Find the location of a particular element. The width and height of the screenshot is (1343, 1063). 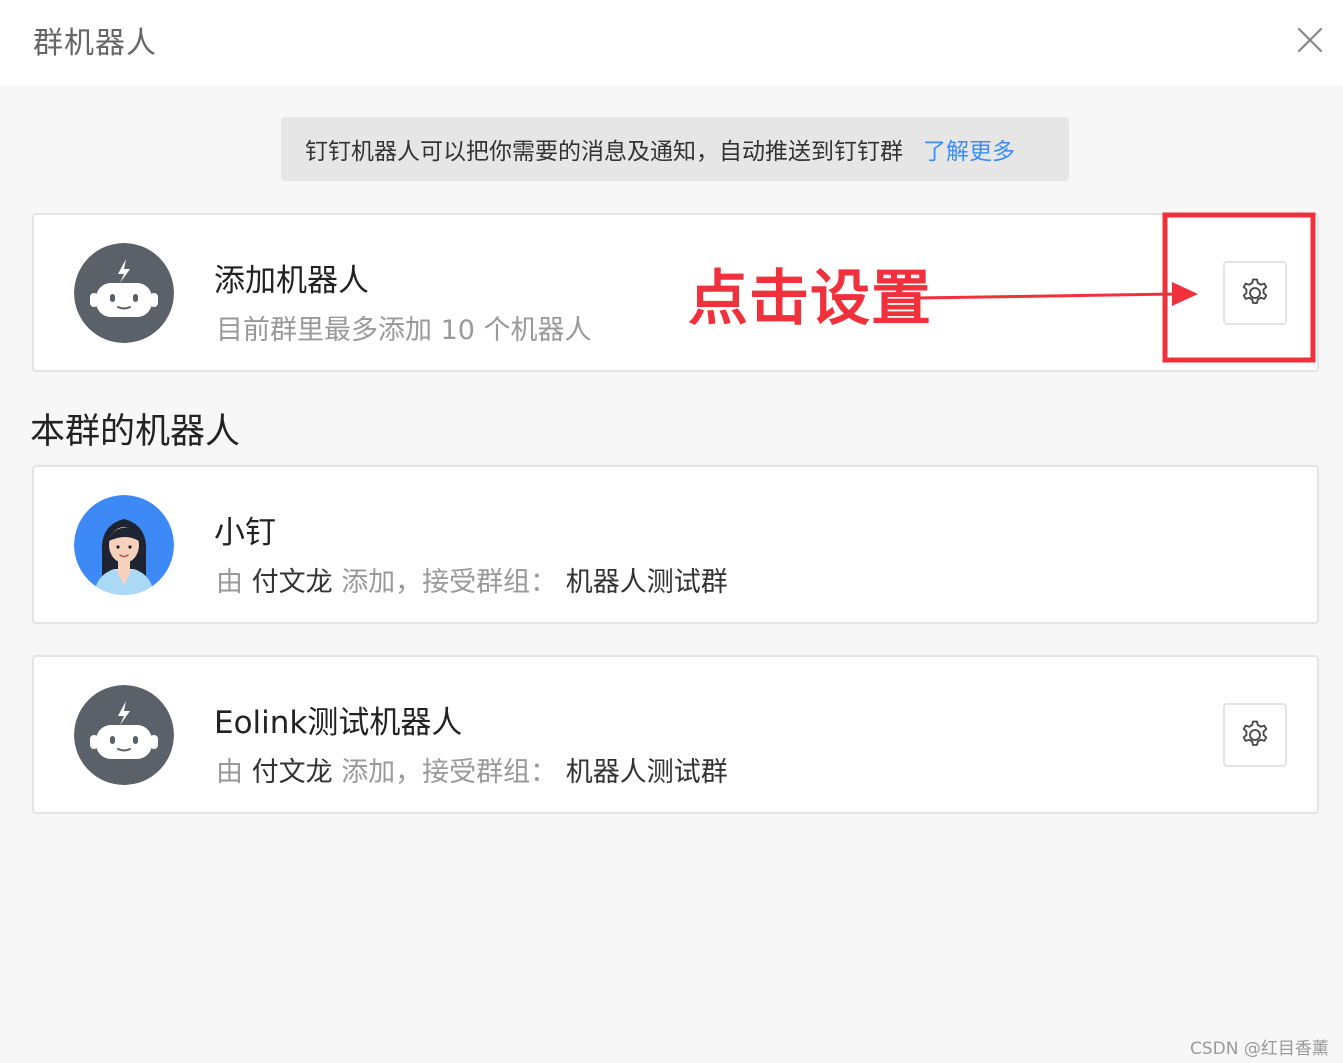

robot-settings-button is located at coordinates (1255, 735).